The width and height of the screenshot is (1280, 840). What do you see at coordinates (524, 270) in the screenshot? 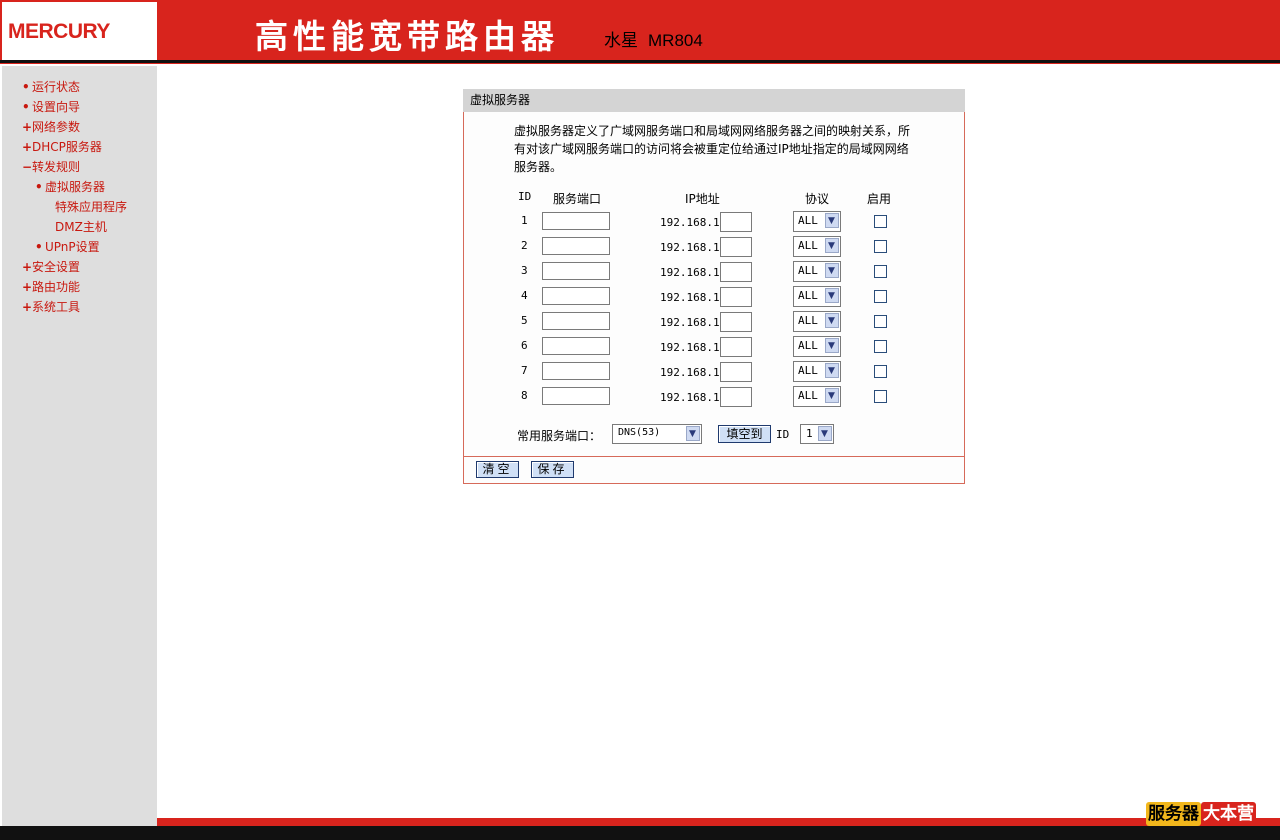
I see `row-id: 3` at bounding box center [524, 270].